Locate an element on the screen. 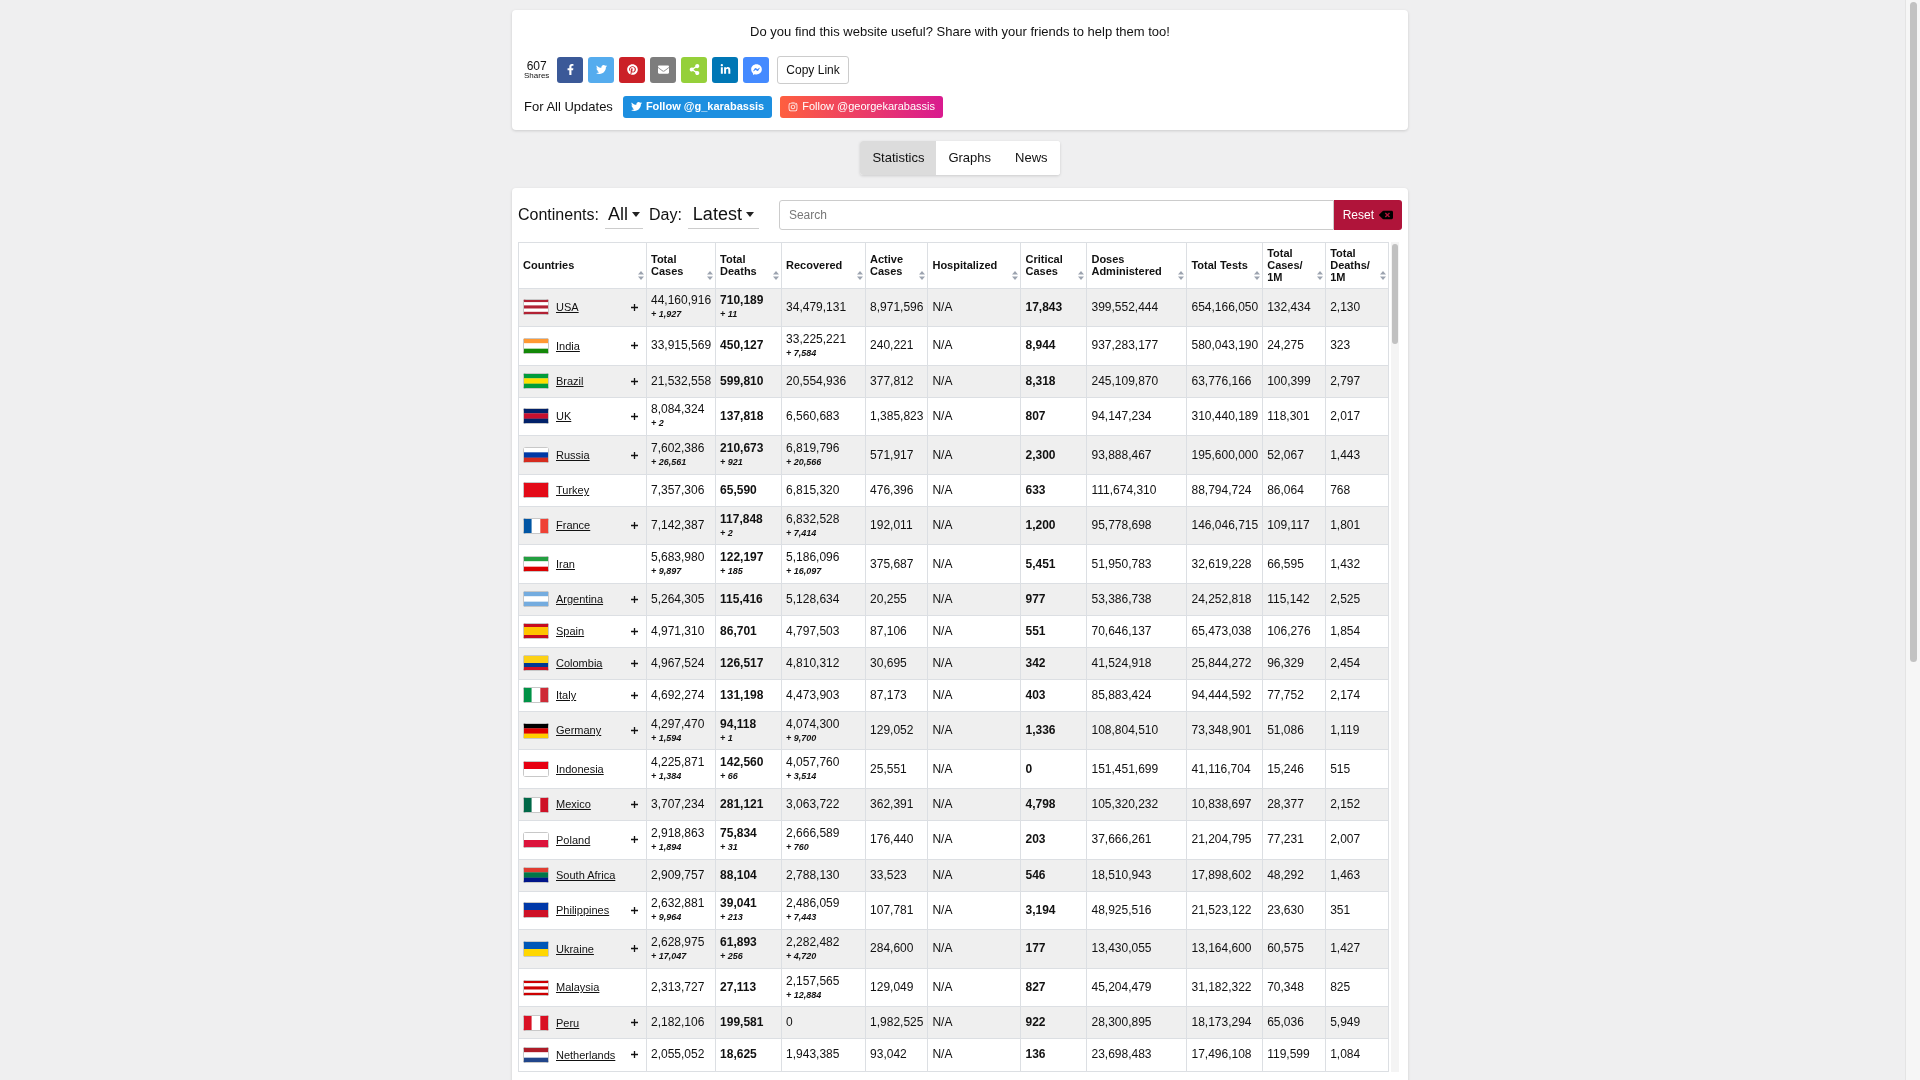 This screenshot has height=1080, width=1920. tab: Graphs is located at coordinates (970, 157).